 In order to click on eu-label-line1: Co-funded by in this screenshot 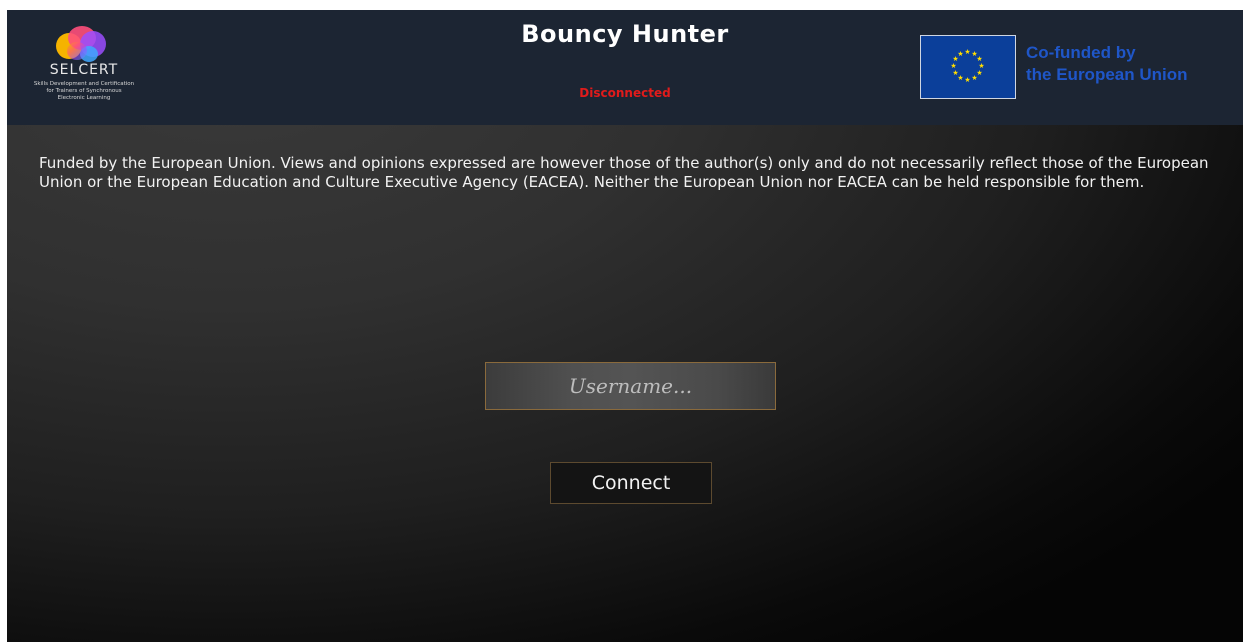, I will do `click(1081, 52)`.